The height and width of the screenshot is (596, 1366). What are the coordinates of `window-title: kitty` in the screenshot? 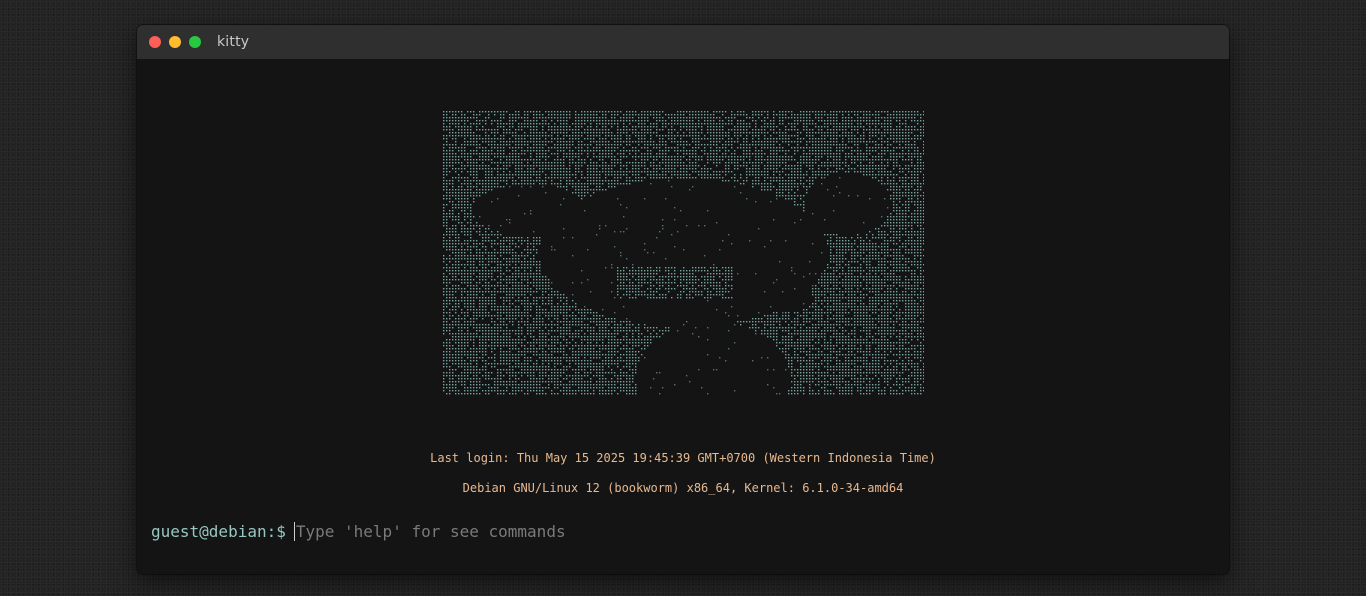 It's located at (233, 42).